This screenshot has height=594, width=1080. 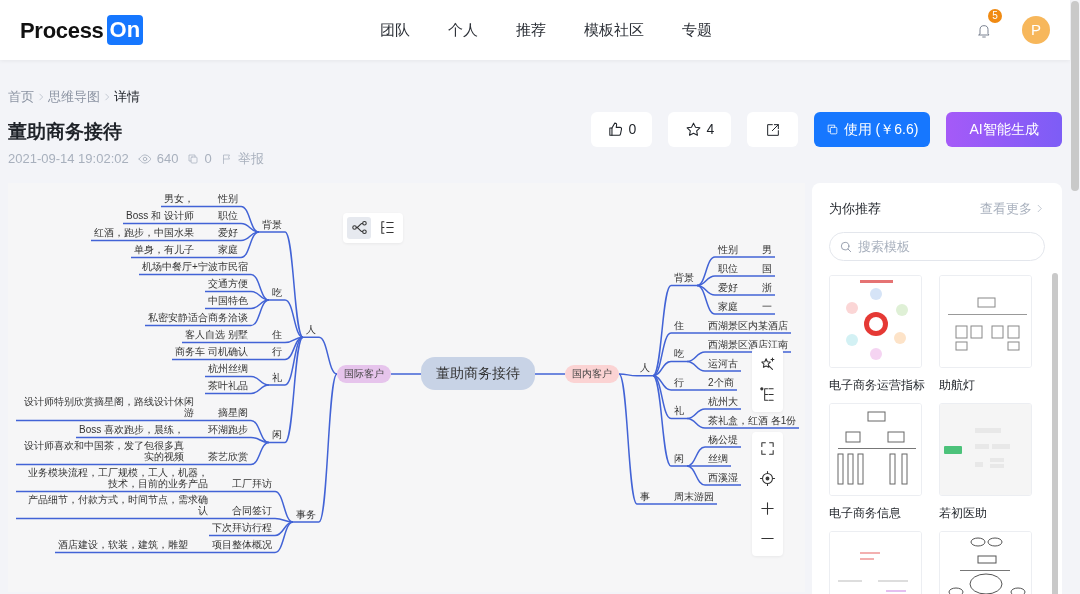 I want to click on branch-topic: 国际客户, so click(x=364, y=373).